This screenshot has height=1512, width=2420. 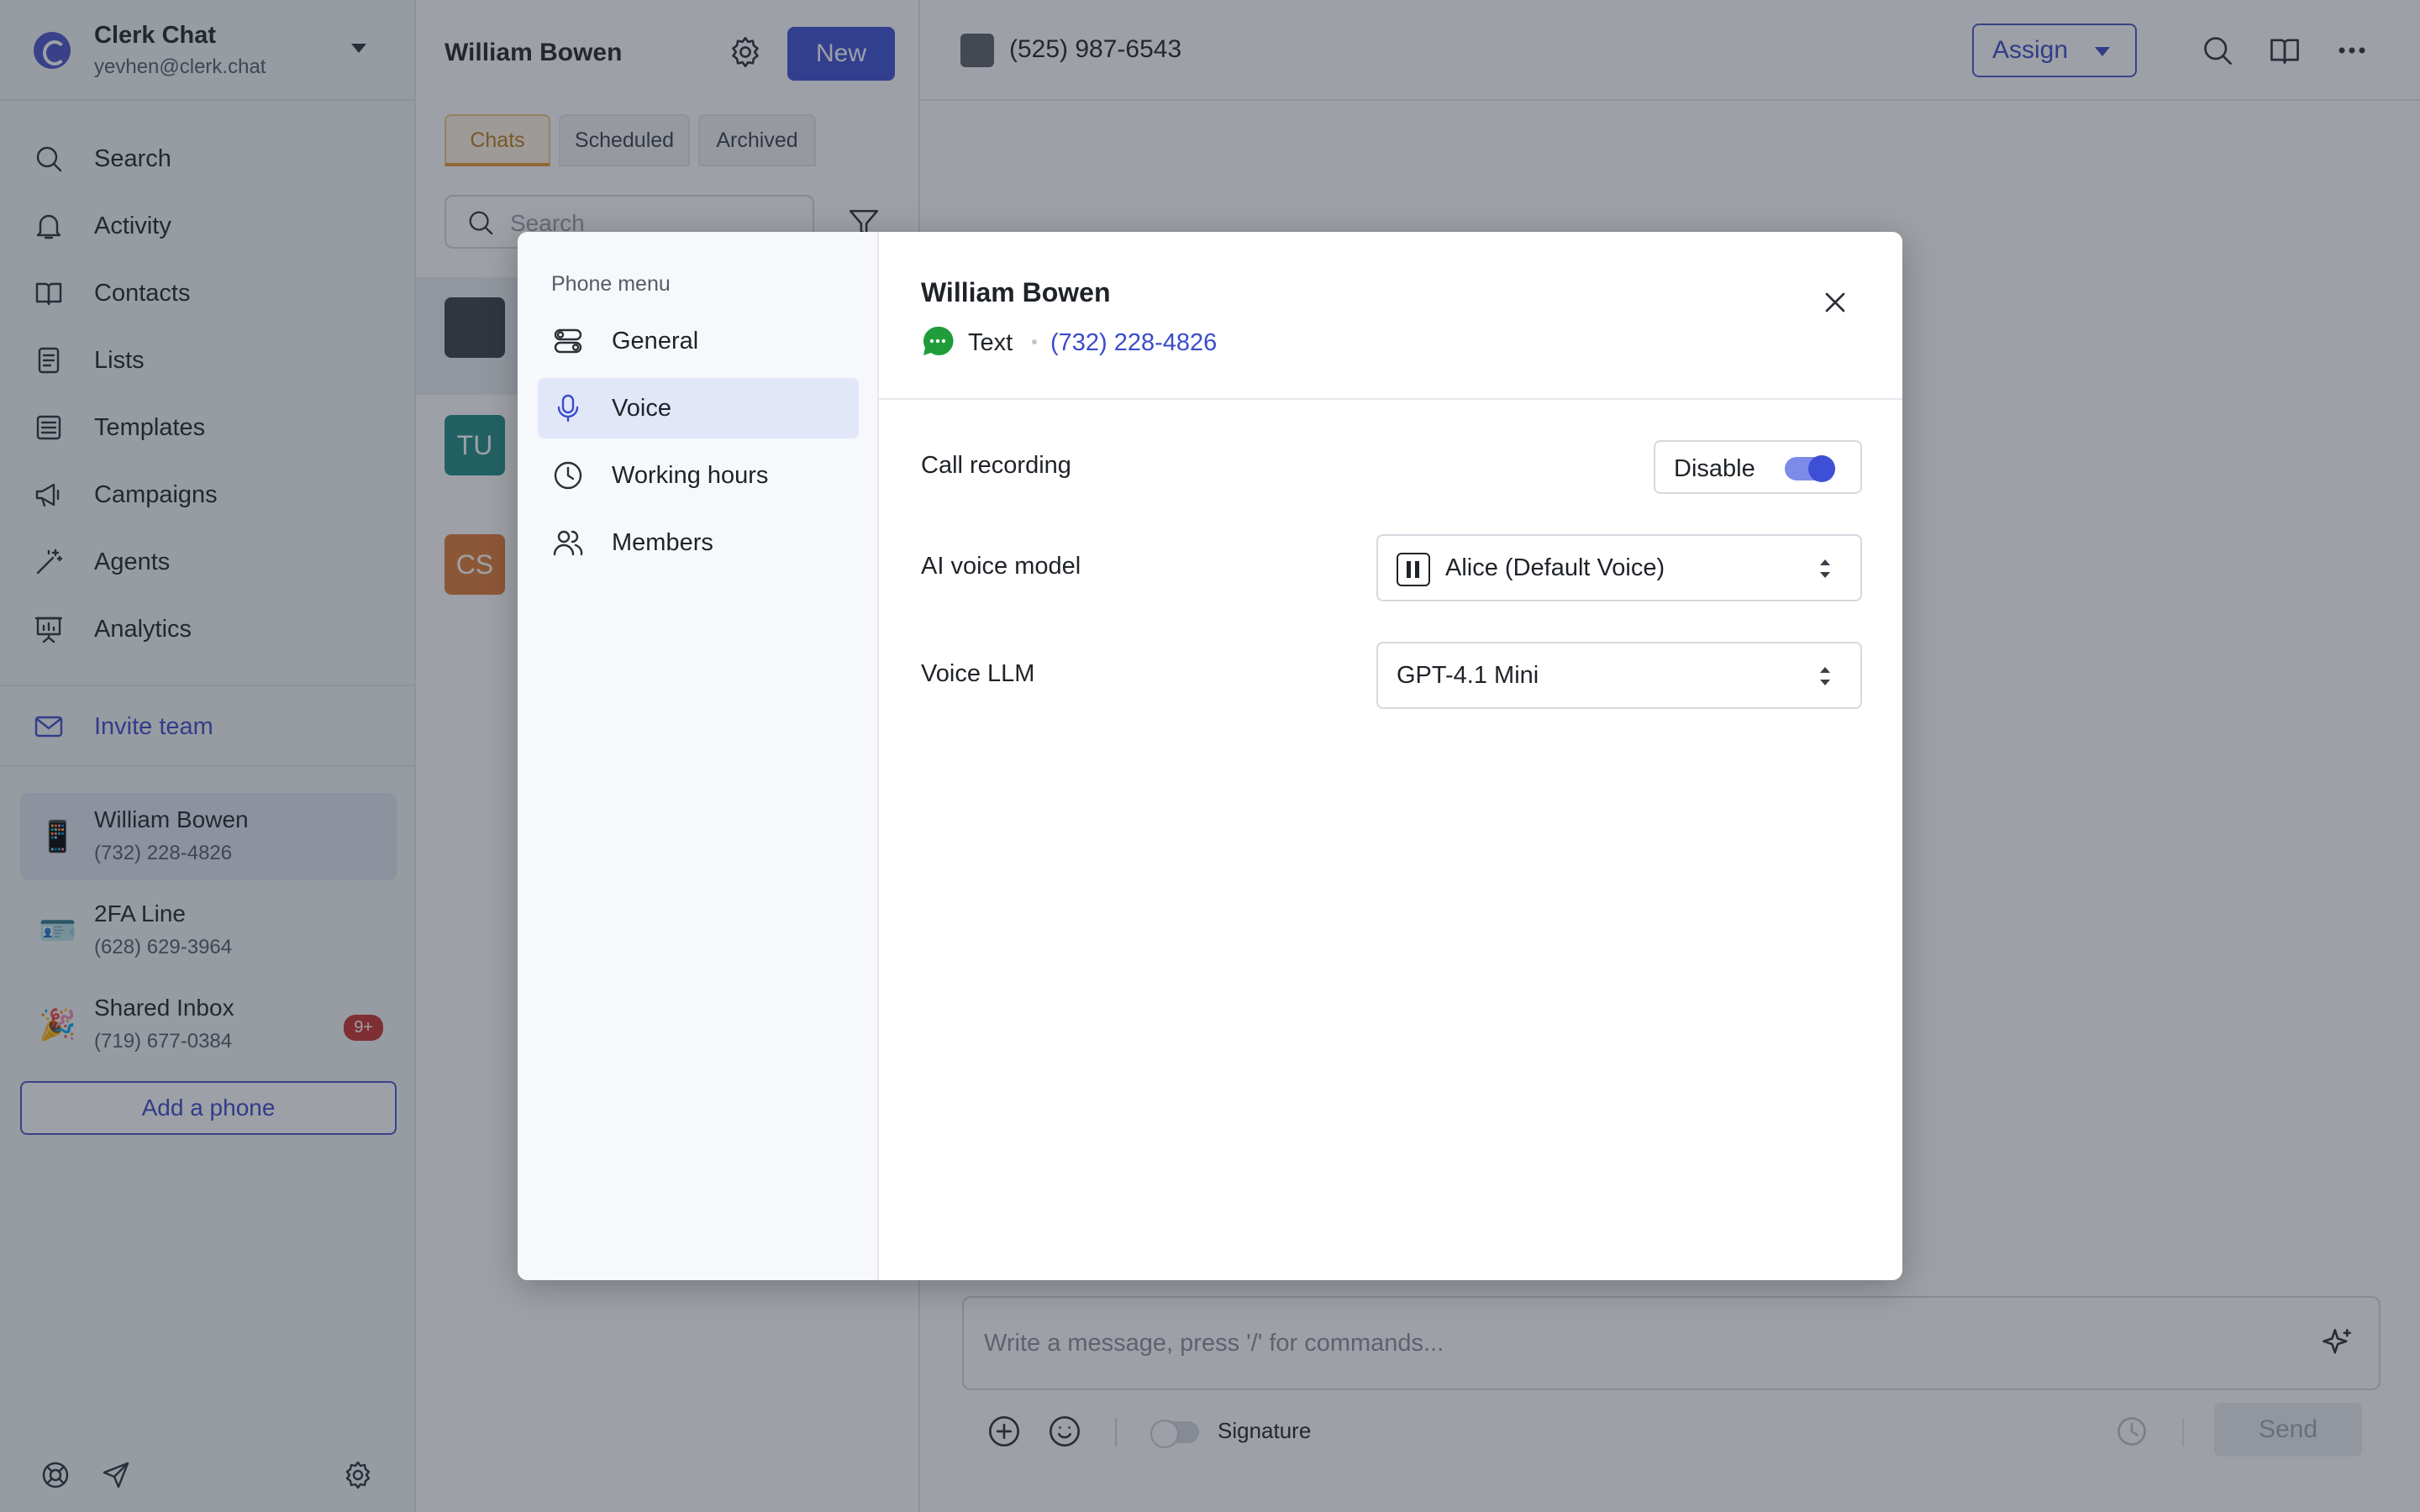 I want to click on channel-number: (732) 228-4826, so click(x=1134, y=343).